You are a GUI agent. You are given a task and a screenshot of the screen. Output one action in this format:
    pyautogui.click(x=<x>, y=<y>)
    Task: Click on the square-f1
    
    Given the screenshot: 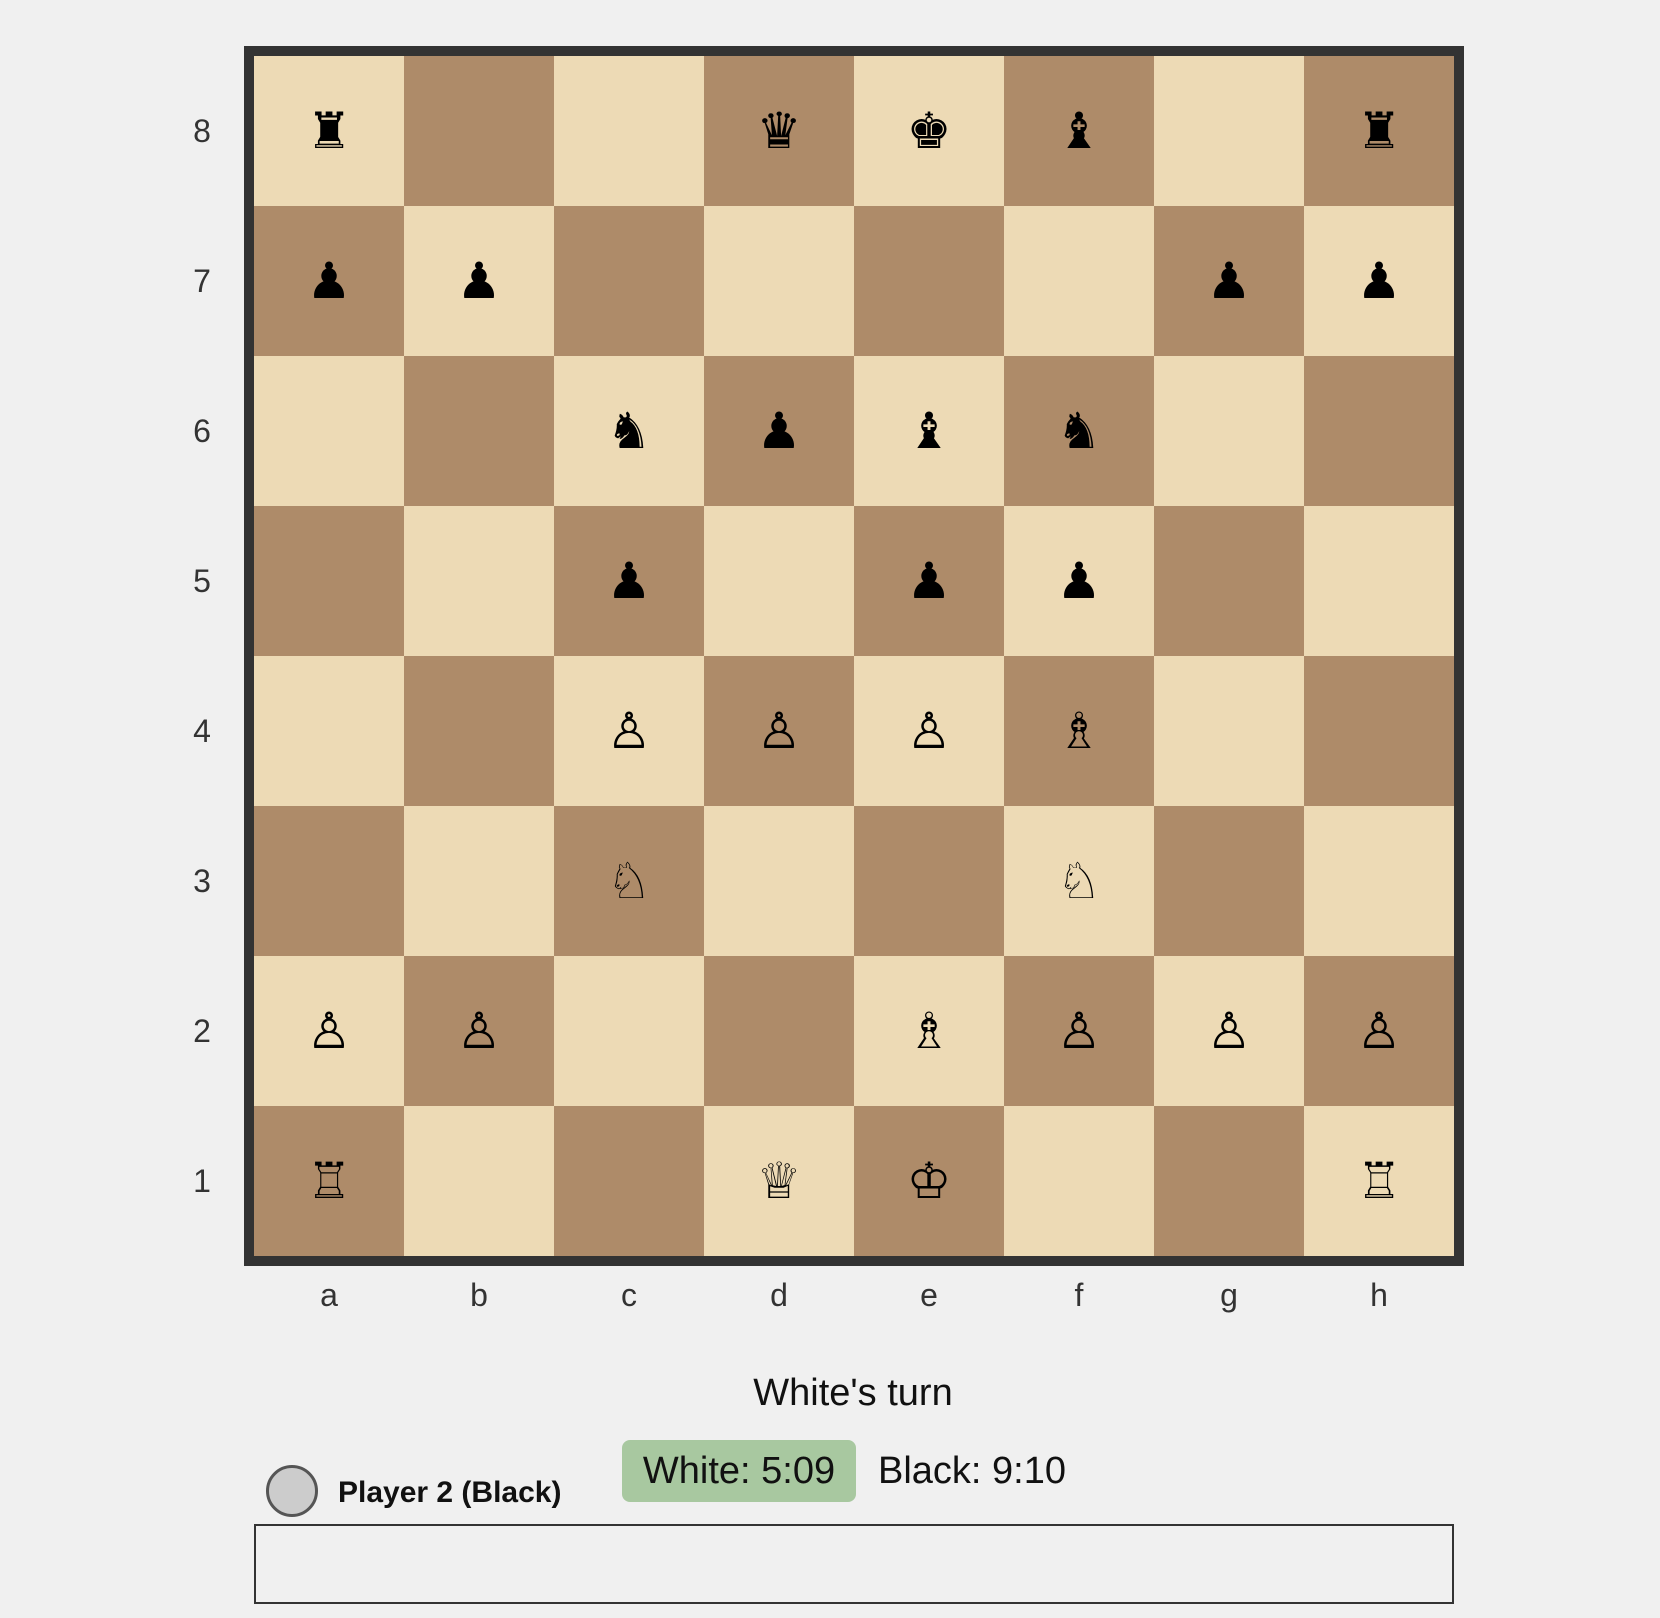 What is the action you would take?
    pyautogui.click(x=1079, y=1181)
    